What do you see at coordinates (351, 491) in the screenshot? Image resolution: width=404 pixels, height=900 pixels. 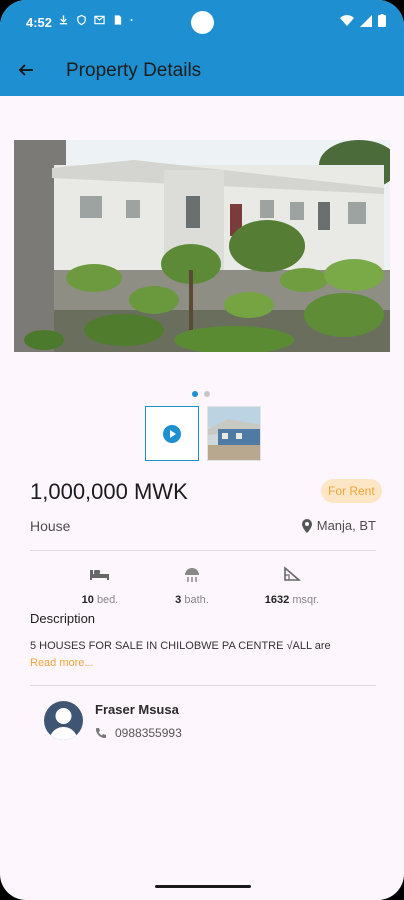 I see `status-badge: For Rent` at bounding box center [351, 491].